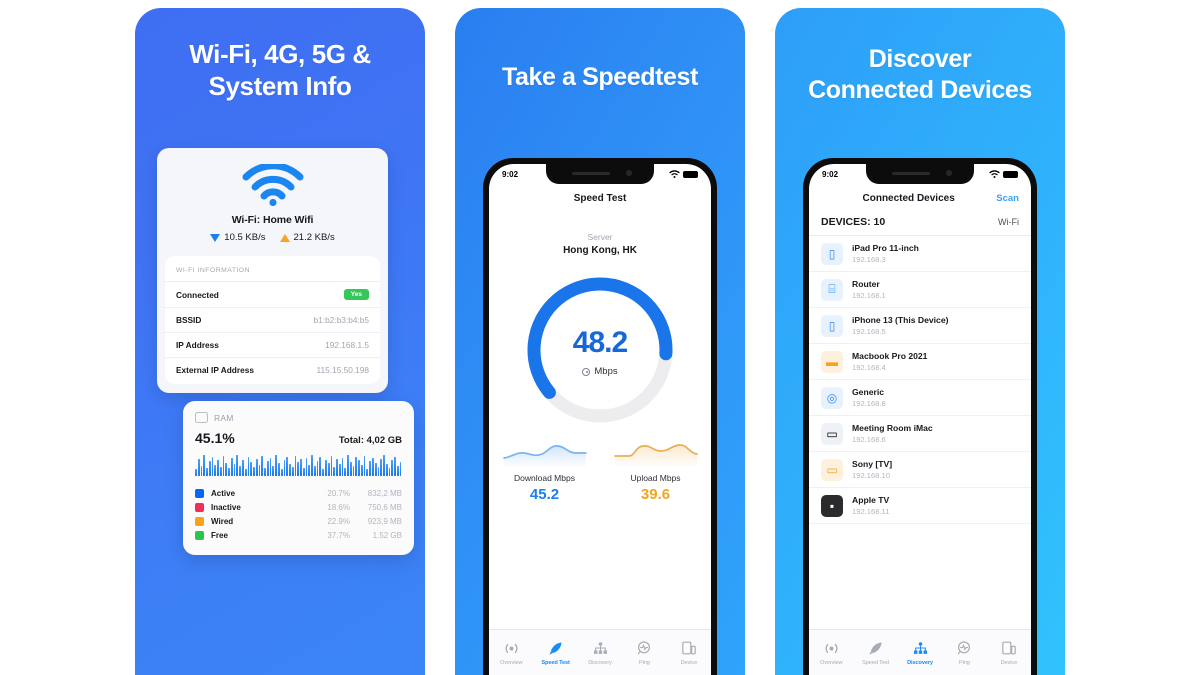 Image resolution: width=1200 pixels, height=675 pixels. What do you see at coordinates (600, 662) in the screenshot?
I see `tab-label: Discovery` at bounding box center [600, 662].